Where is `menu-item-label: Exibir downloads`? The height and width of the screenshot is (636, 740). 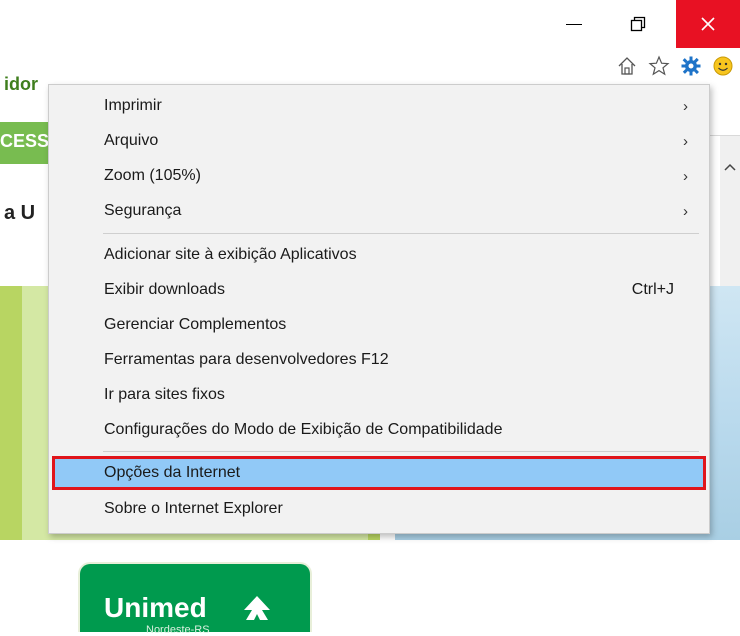
menu-item-label: Exibir downloads is located at coordinates (164, 289).